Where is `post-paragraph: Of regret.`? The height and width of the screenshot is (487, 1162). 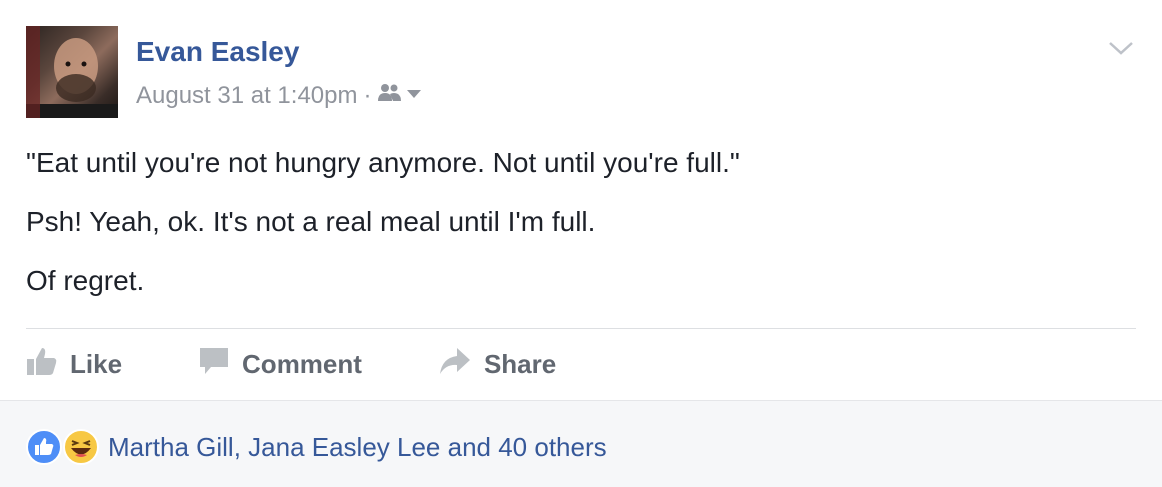
post-paragraph: Of regret. is located at coordinates (85, 280).